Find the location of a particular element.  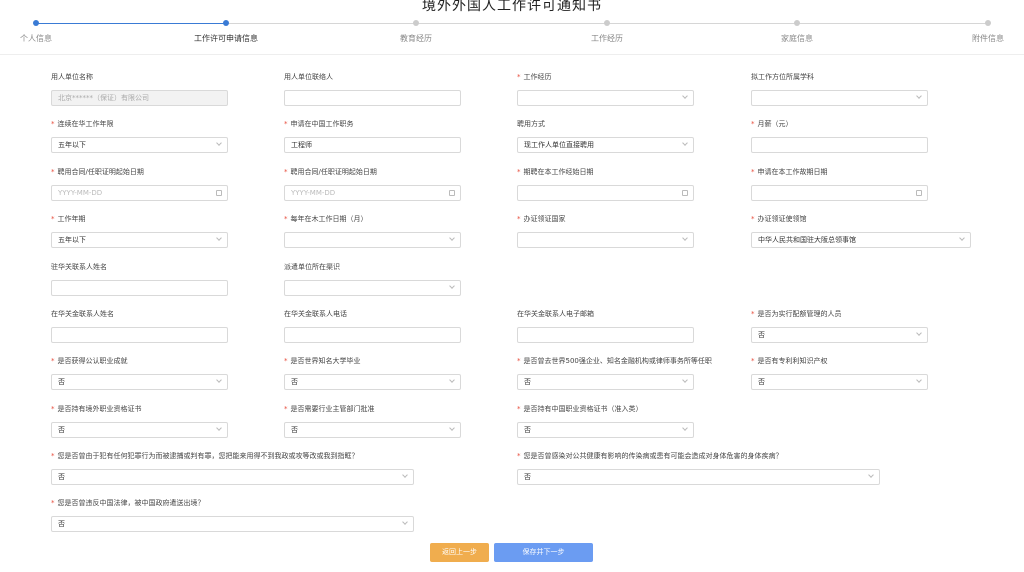

cn-contact-phone-input is located at coordinates (372, 335).